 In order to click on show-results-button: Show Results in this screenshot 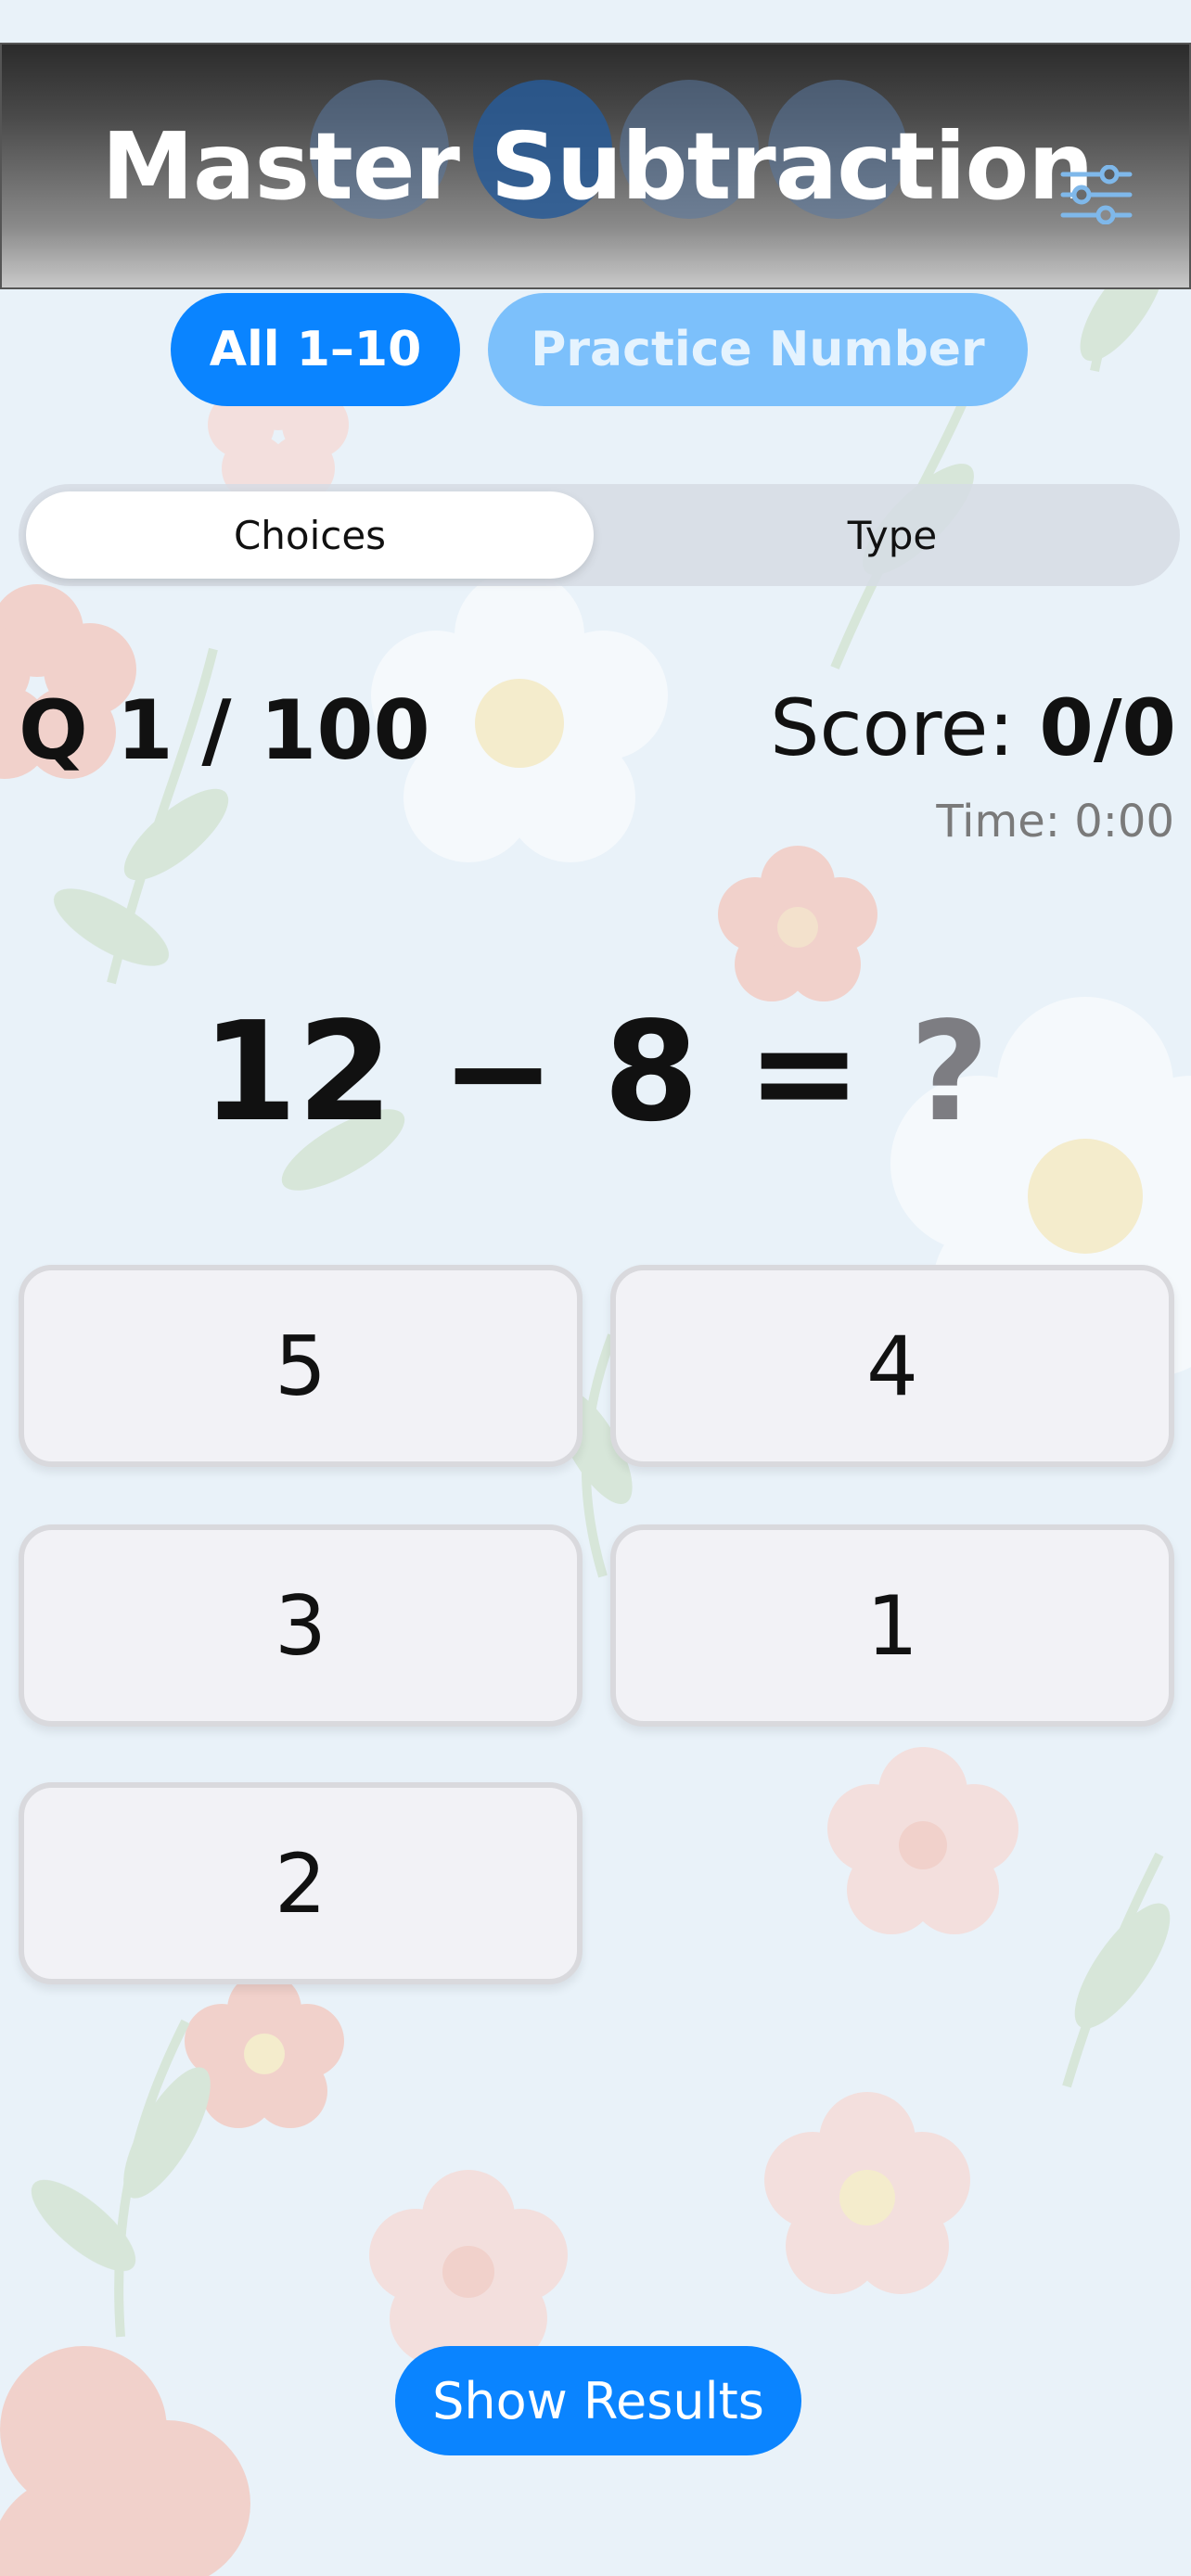, I will do `click(598, 2400)`.